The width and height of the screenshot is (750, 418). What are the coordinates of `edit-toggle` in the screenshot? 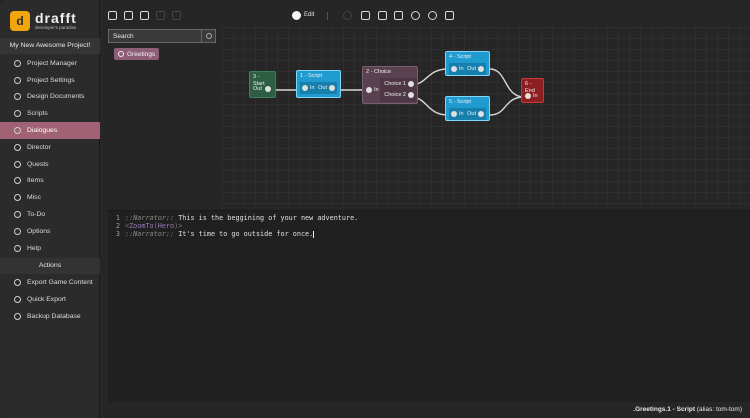 It's located at (296, 15).